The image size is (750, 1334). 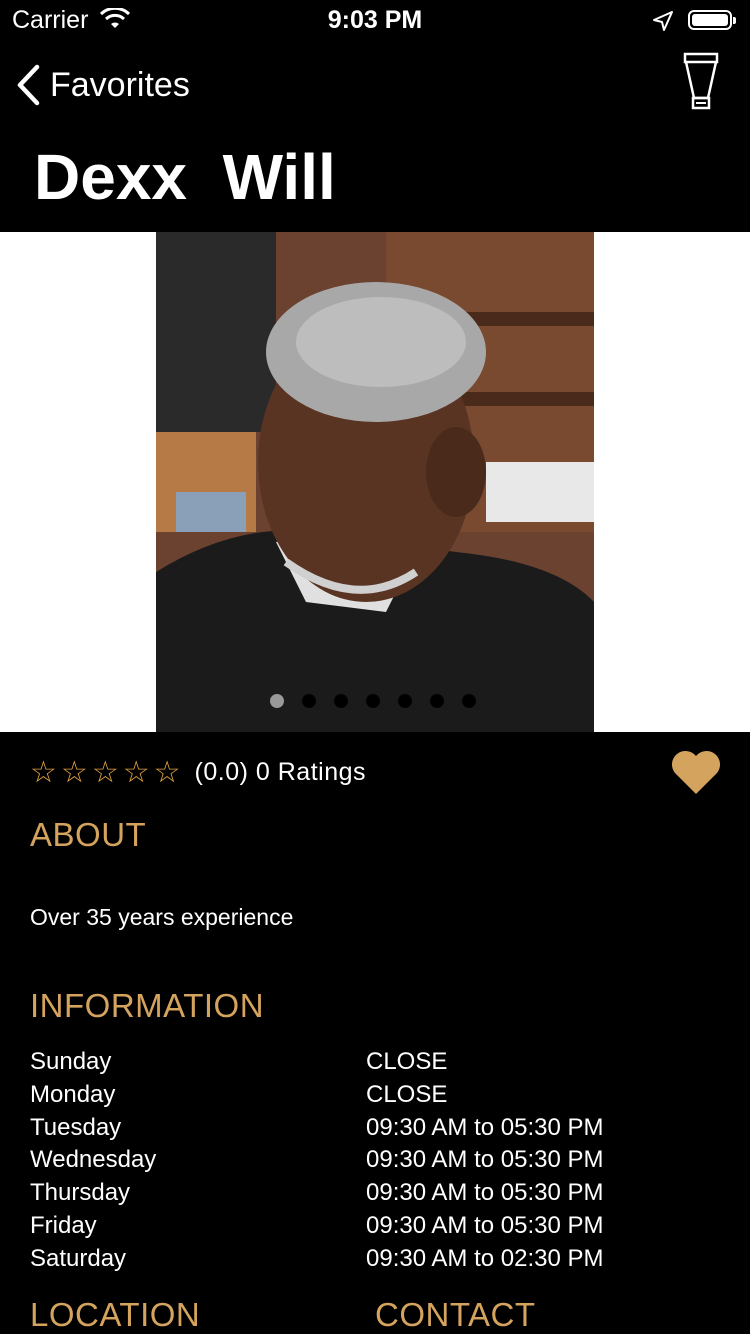 What do you see at coordinates (712, 20) in the screenshot?
I see `battery-icon` at bounding box center [712, 20].